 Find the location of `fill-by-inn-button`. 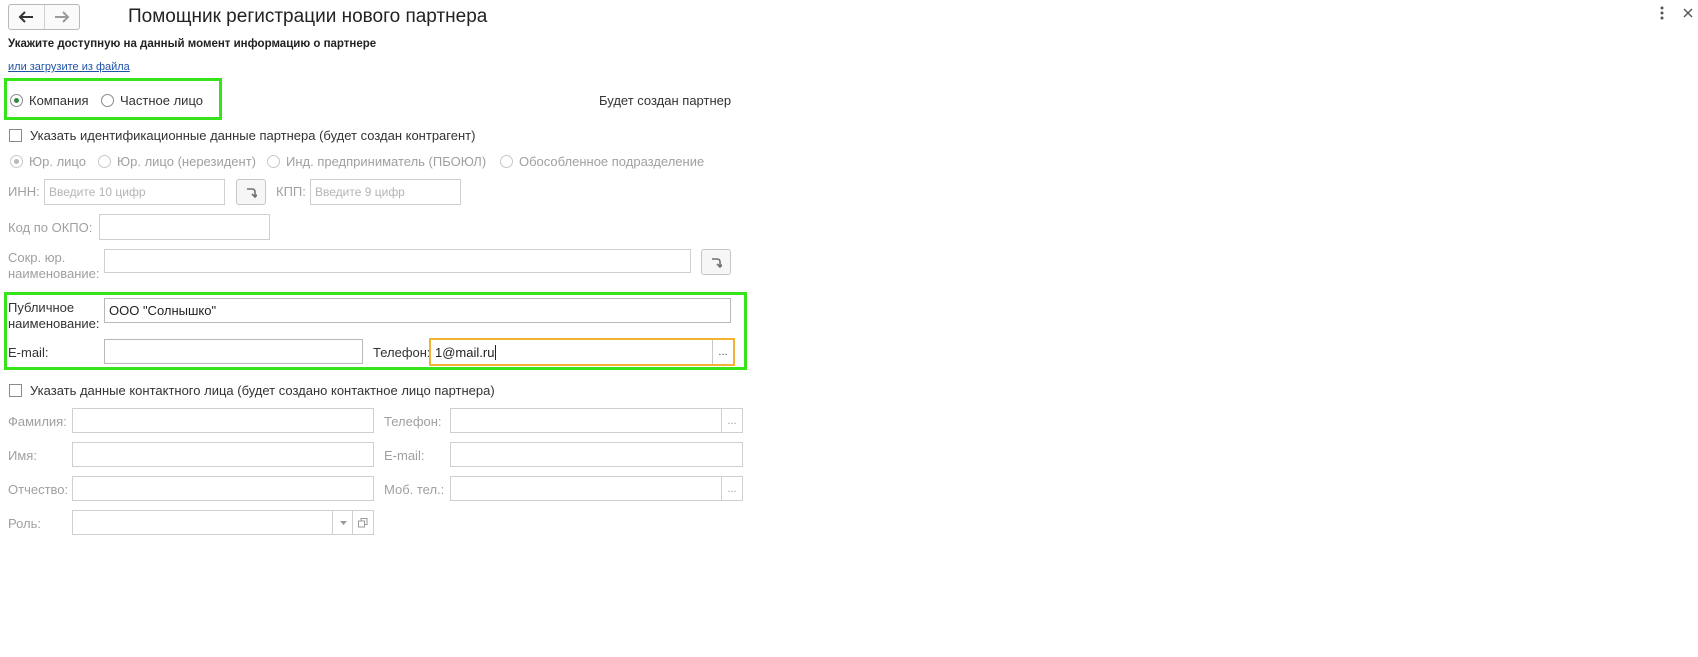

fill-by-inn-button is located at coordinates (251, 192).